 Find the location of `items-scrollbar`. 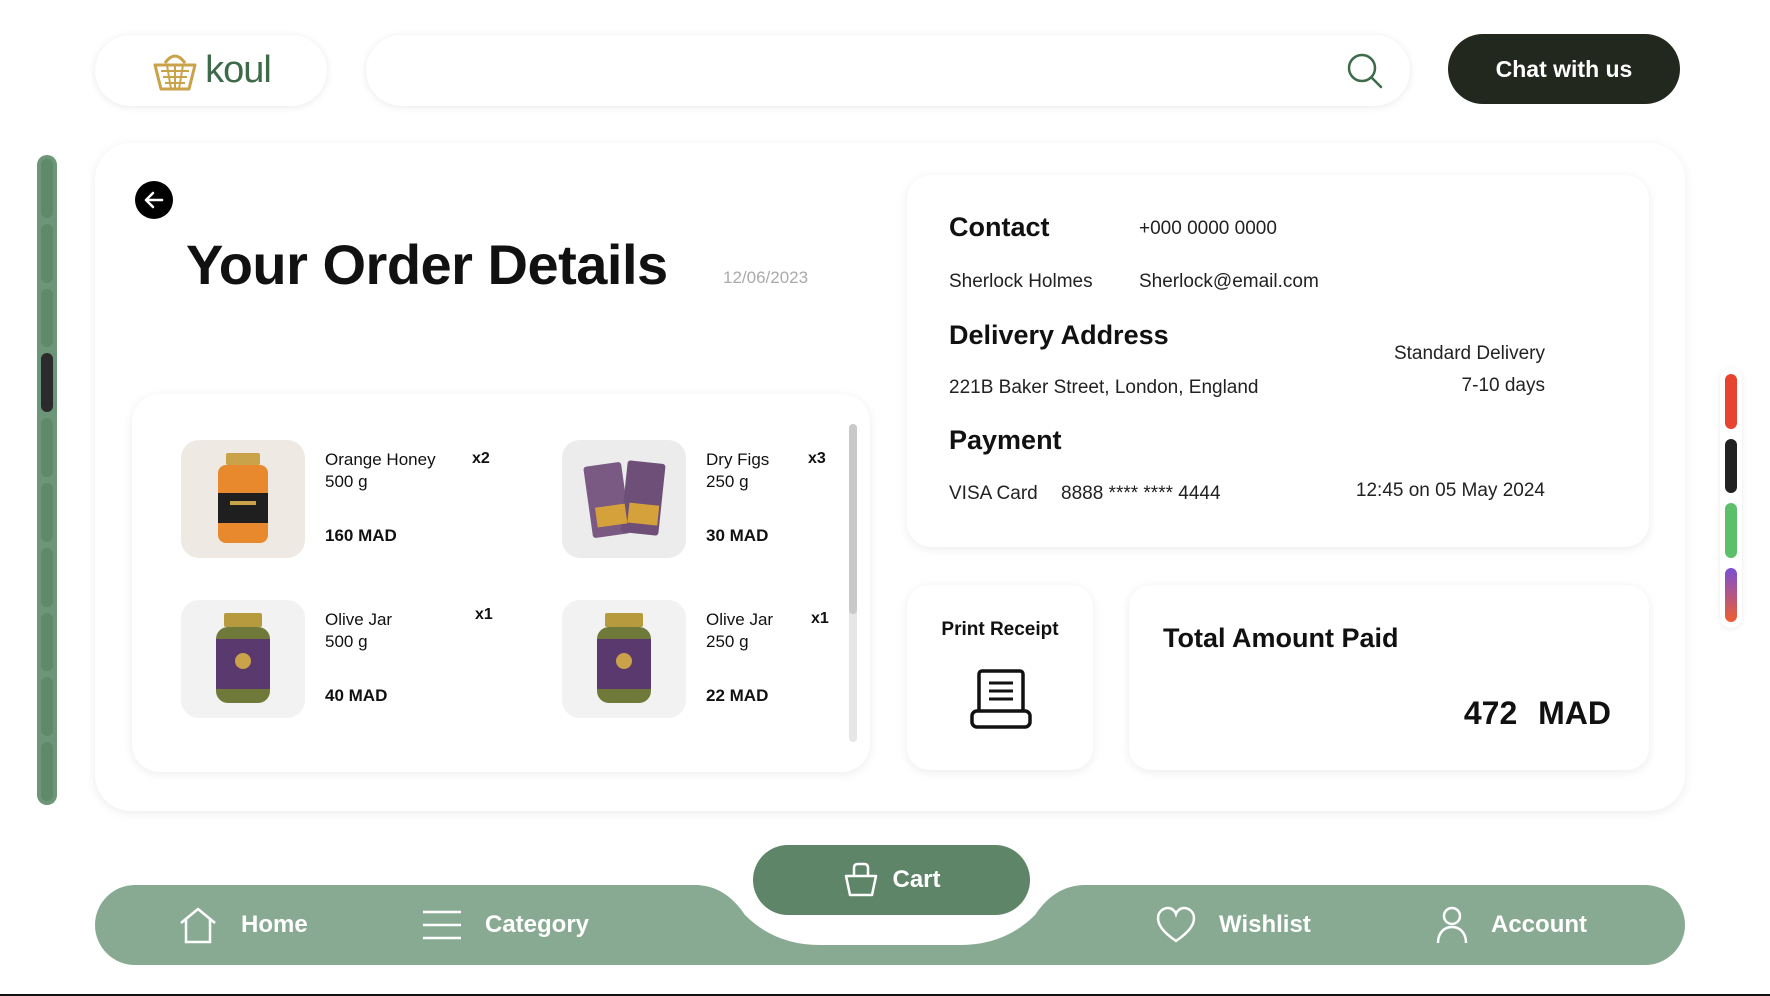

items-scrollbar is located at coordinates (853, 583).